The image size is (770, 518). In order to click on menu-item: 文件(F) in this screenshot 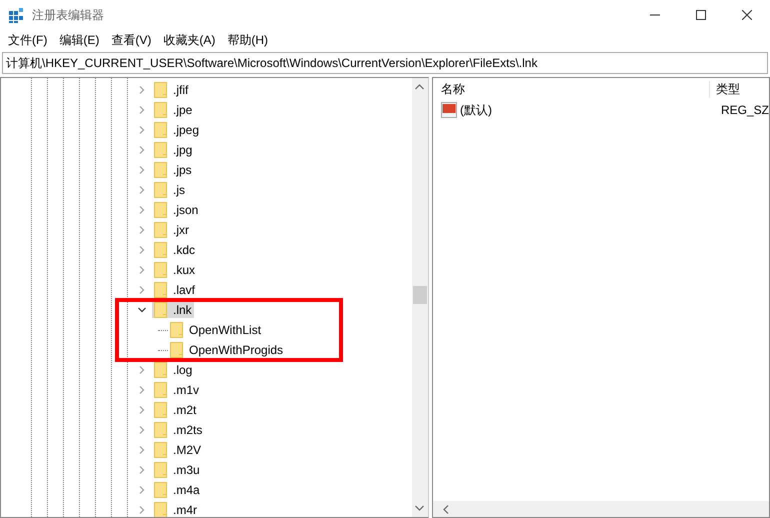, I will do `click(28, 40)`.